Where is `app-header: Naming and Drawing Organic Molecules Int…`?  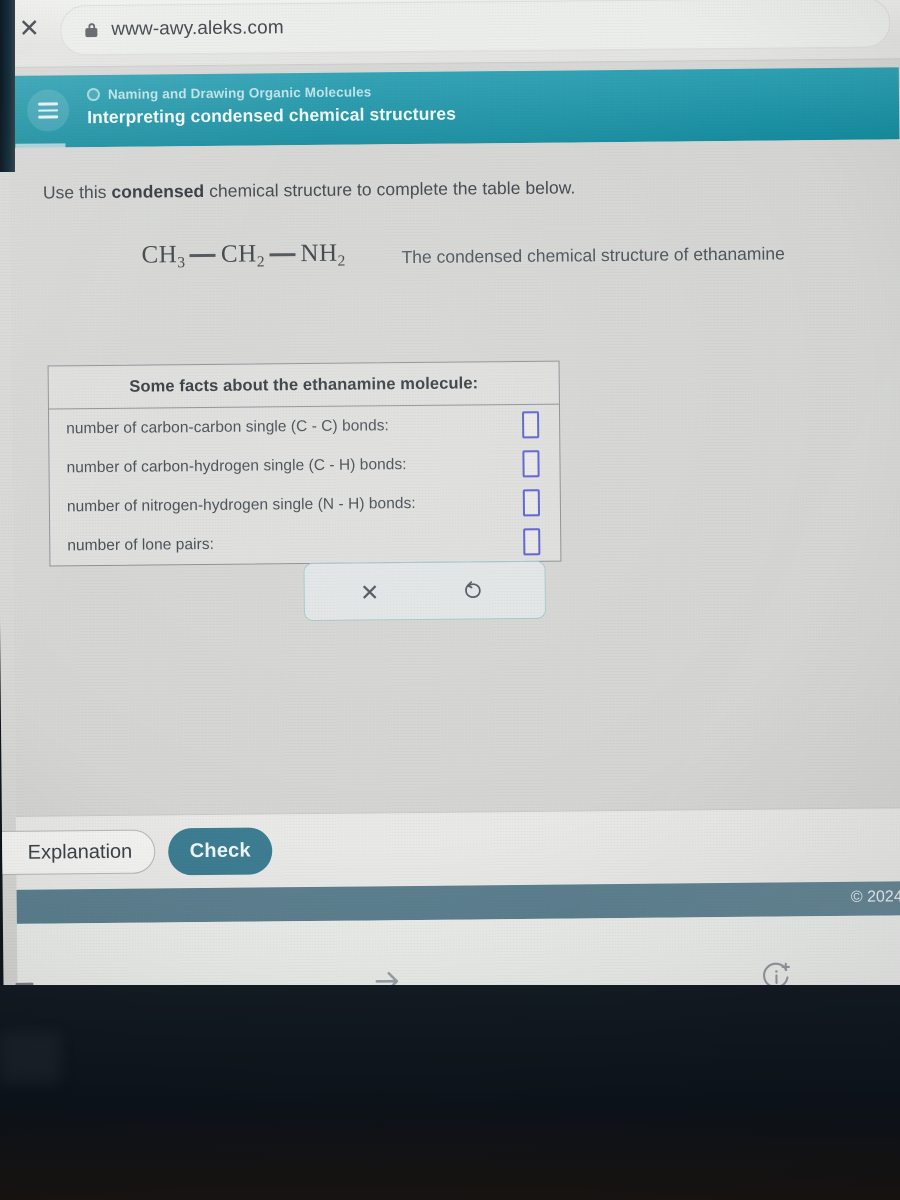 app-header: Naming and Drawing Organic Molecules Int… is located at coordinates (454, 107).